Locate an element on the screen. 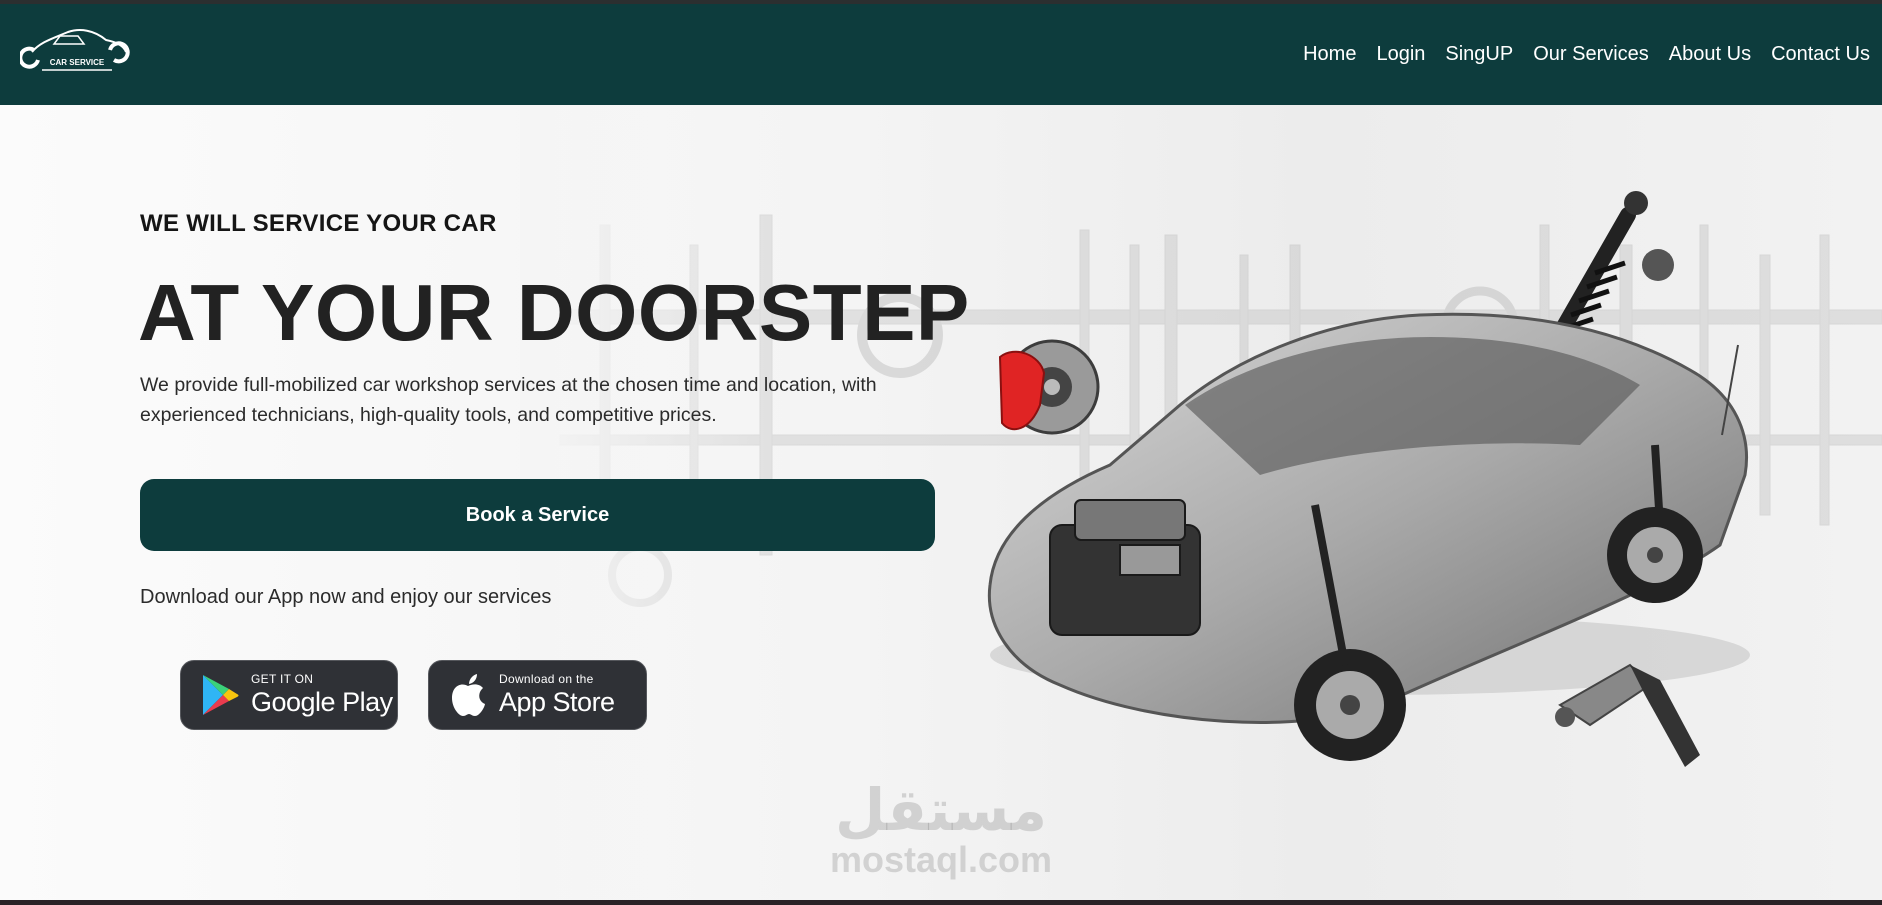  brake-disc-graphic is located at coordinates (1049, 387).